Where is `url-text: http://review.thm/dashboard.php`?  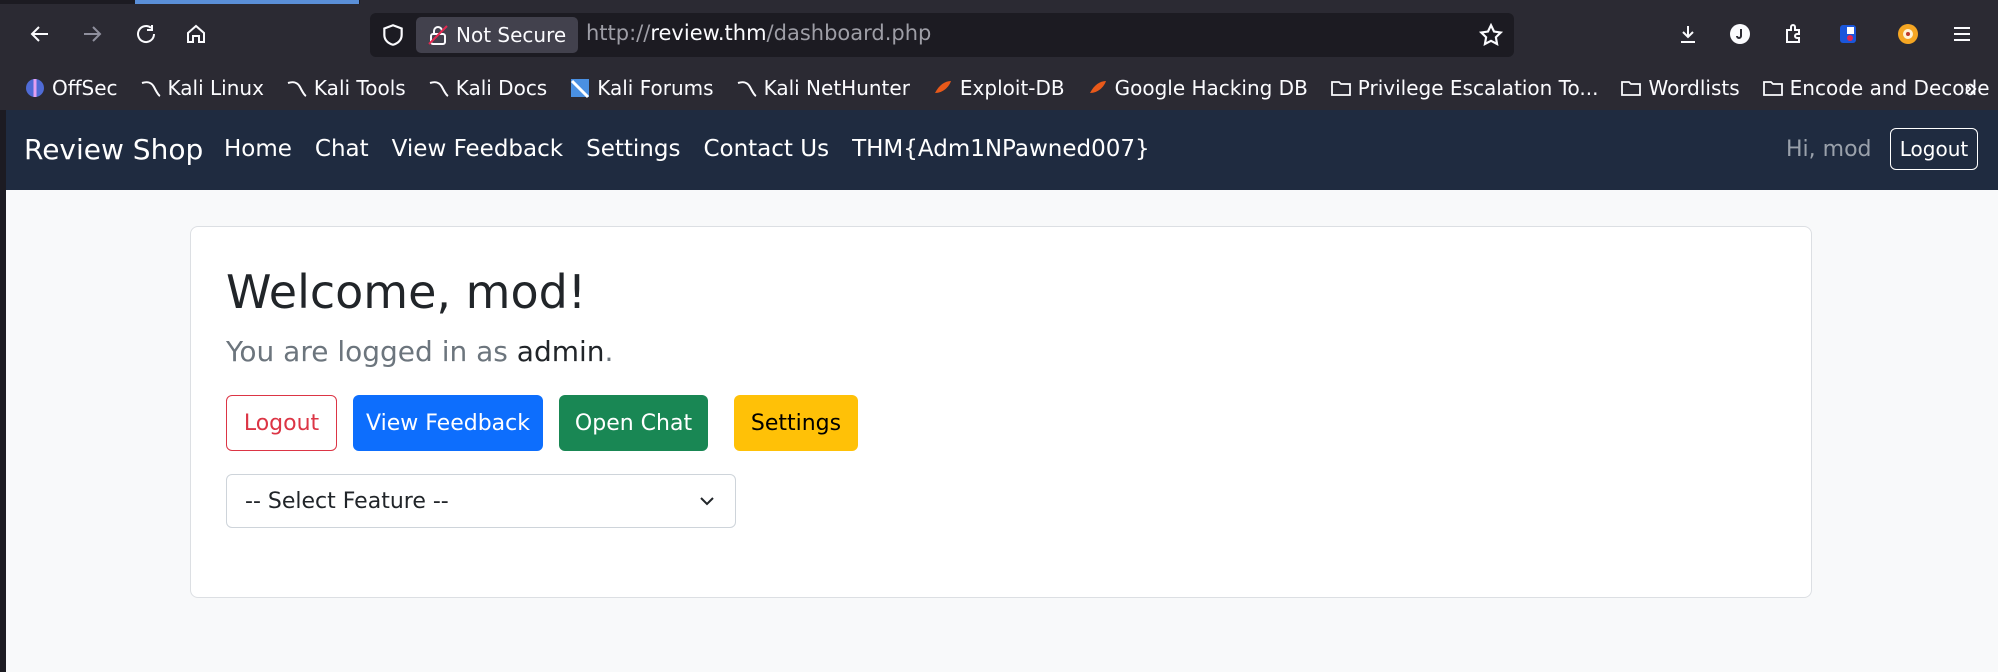
url-text: http://review.thm/dashboard.php is located at coordinates (758, 33).